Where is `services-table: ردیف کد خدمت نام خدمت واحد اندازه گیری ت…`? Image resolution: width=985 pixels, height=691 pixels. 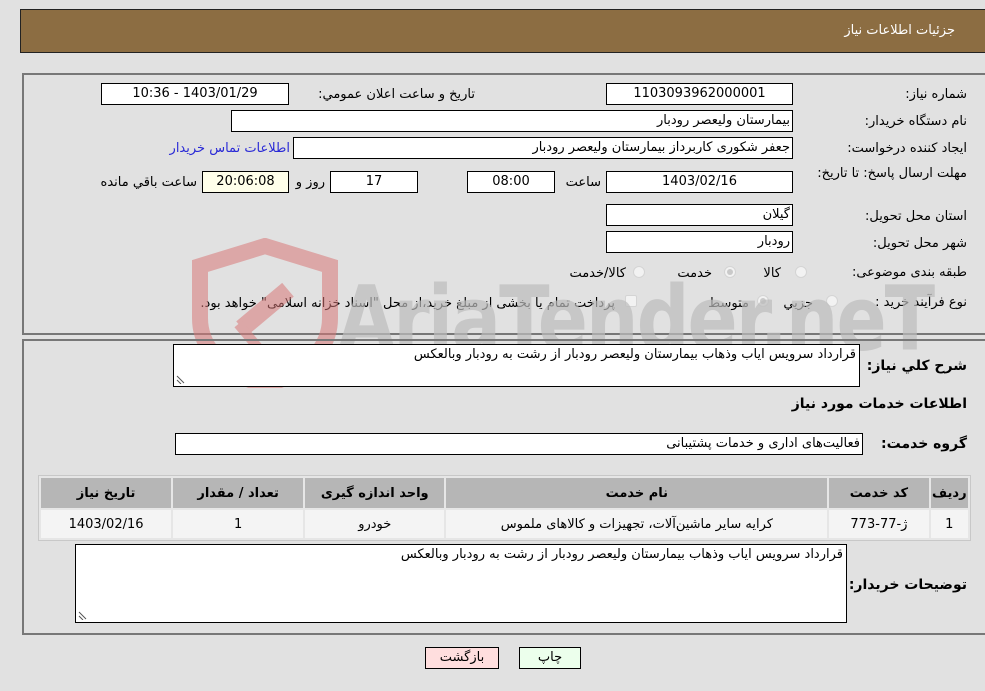
services-table: ردیف کد خدمت نام خدمت واحد اندازه گیری ت… is located at coordinates (504, 508).